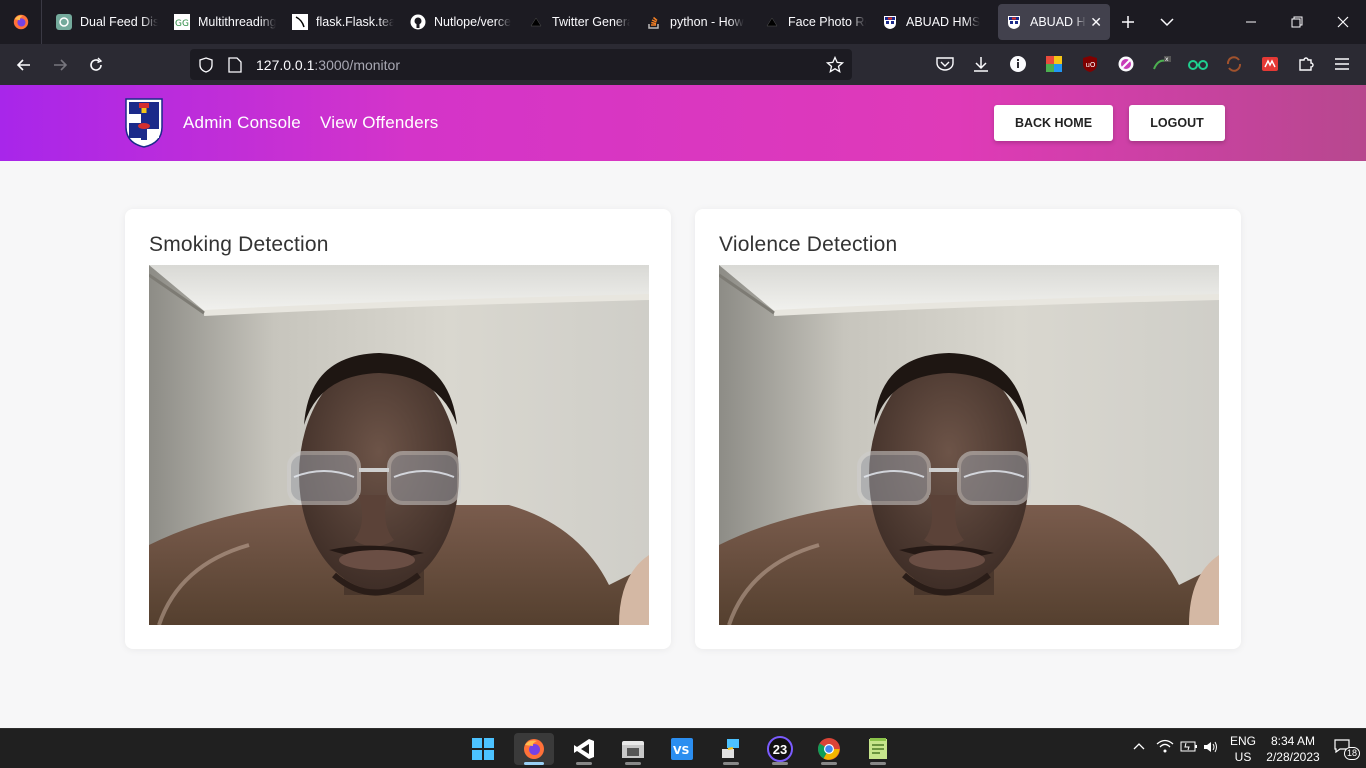 The height and width of the screenshot is (768, 1366). Describe the element at coordinates (242, 123) in the screenshot. I see `nav-admin-console: Admin Console` at that location.